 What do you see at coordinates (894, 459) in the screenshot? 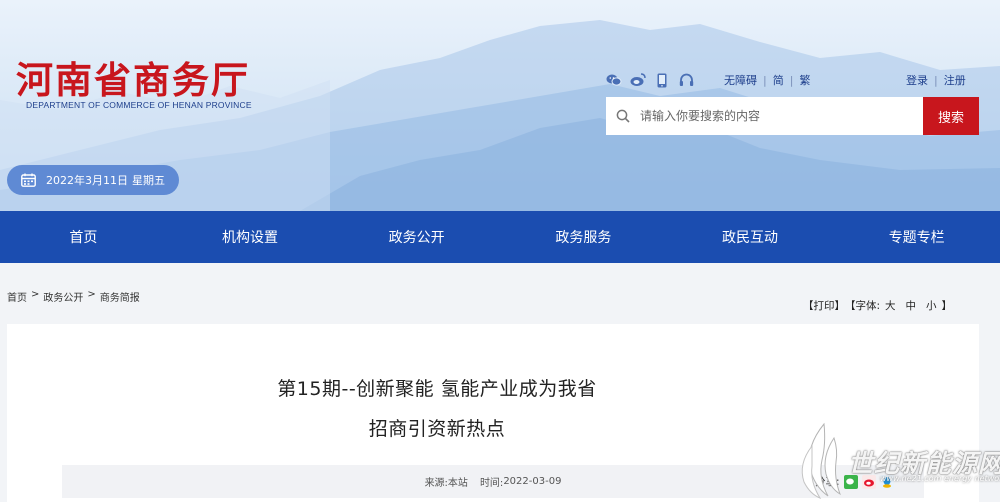
I see `watermark-logo: 世纪新能源网 www.ne21.com energy network` at bounding box center [894, 459].